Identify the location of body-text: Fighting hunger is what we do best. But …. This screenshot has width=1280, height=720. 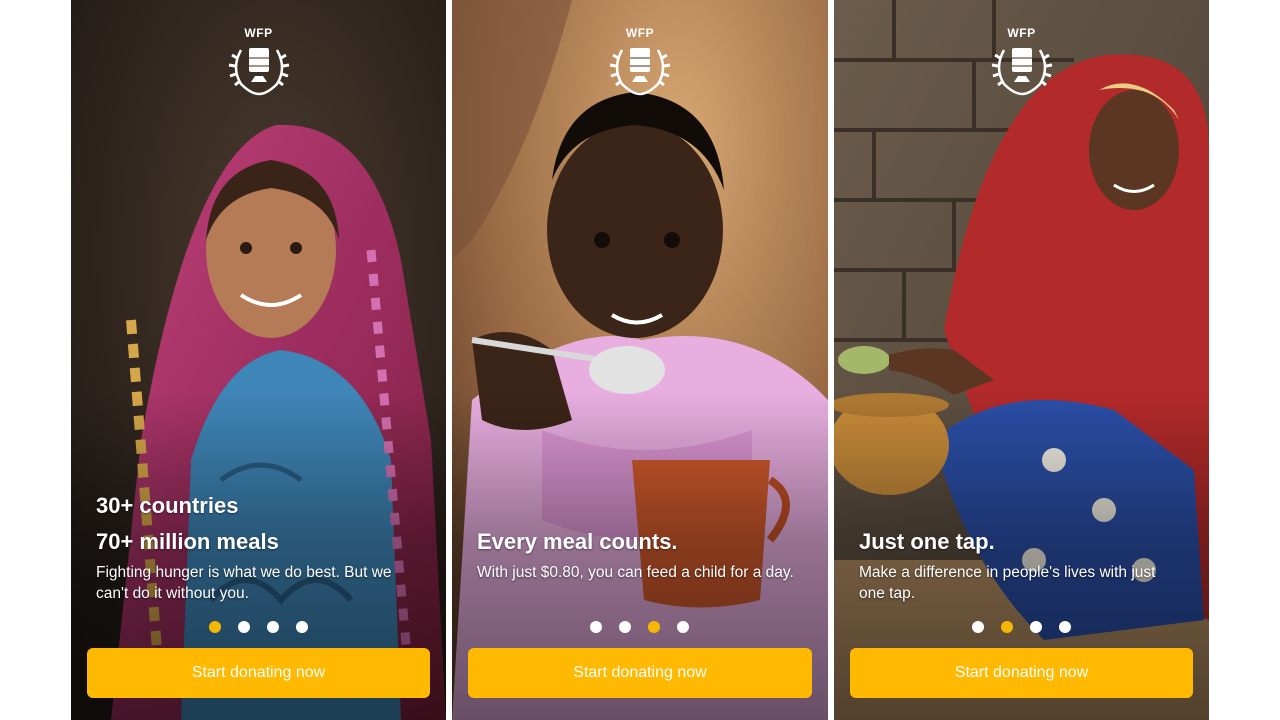
(244, 583).